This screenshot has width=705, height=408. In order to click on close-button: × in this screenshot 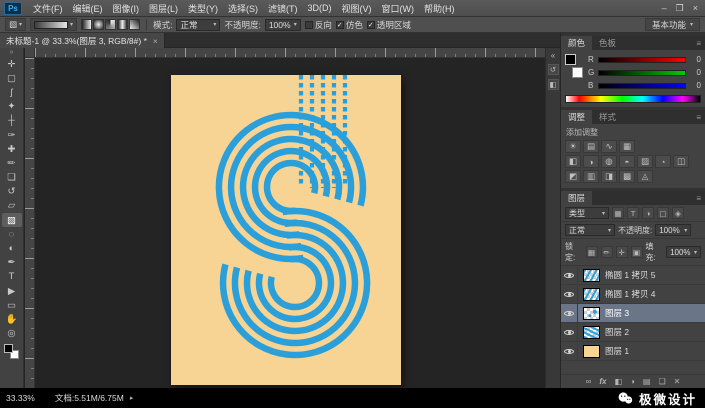, I will do `click(695, 8)`.